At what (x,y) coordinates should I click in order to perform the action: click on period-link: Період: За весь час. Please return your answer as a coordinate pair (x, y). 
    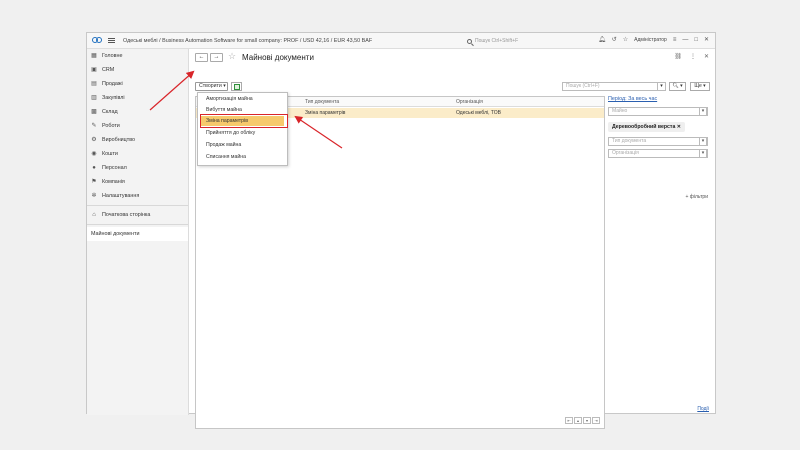
    Looking at the image, I should click on (632, 99).